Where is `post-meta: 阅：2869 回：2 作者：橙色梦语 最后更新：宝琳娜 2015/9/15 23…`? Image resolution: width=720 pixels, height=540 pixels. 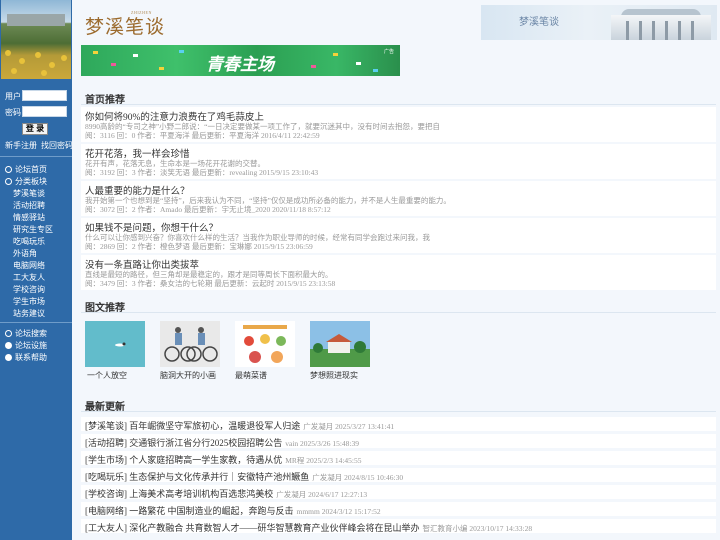 post-meta: 阅：2869 回：2 作者：橙色梦语 最后更新：宝琳娜 2015/9/15 23… is located at coordinates (199, 246).